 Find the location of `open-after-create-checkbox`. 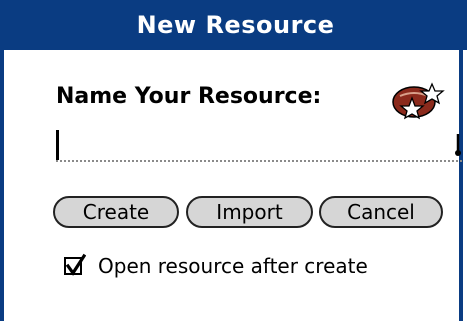

open-after-create-checkbox is located at coordinates (75, 264).